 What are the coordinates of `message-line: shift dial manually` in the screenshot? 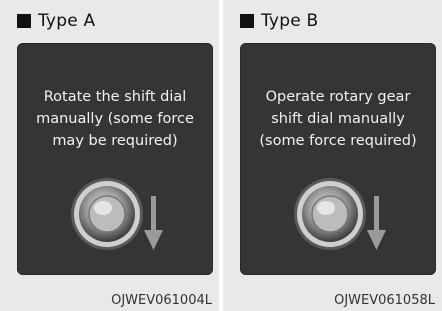 It's located at (338, 119).